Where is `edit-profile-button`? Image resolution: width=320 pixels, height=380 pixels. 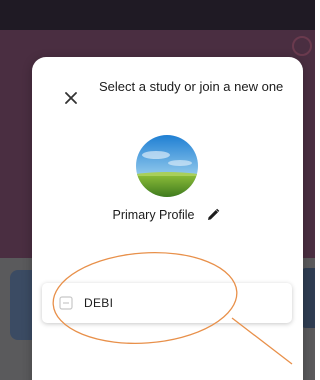
edit-profile-button is located at coordinates (213, 215).